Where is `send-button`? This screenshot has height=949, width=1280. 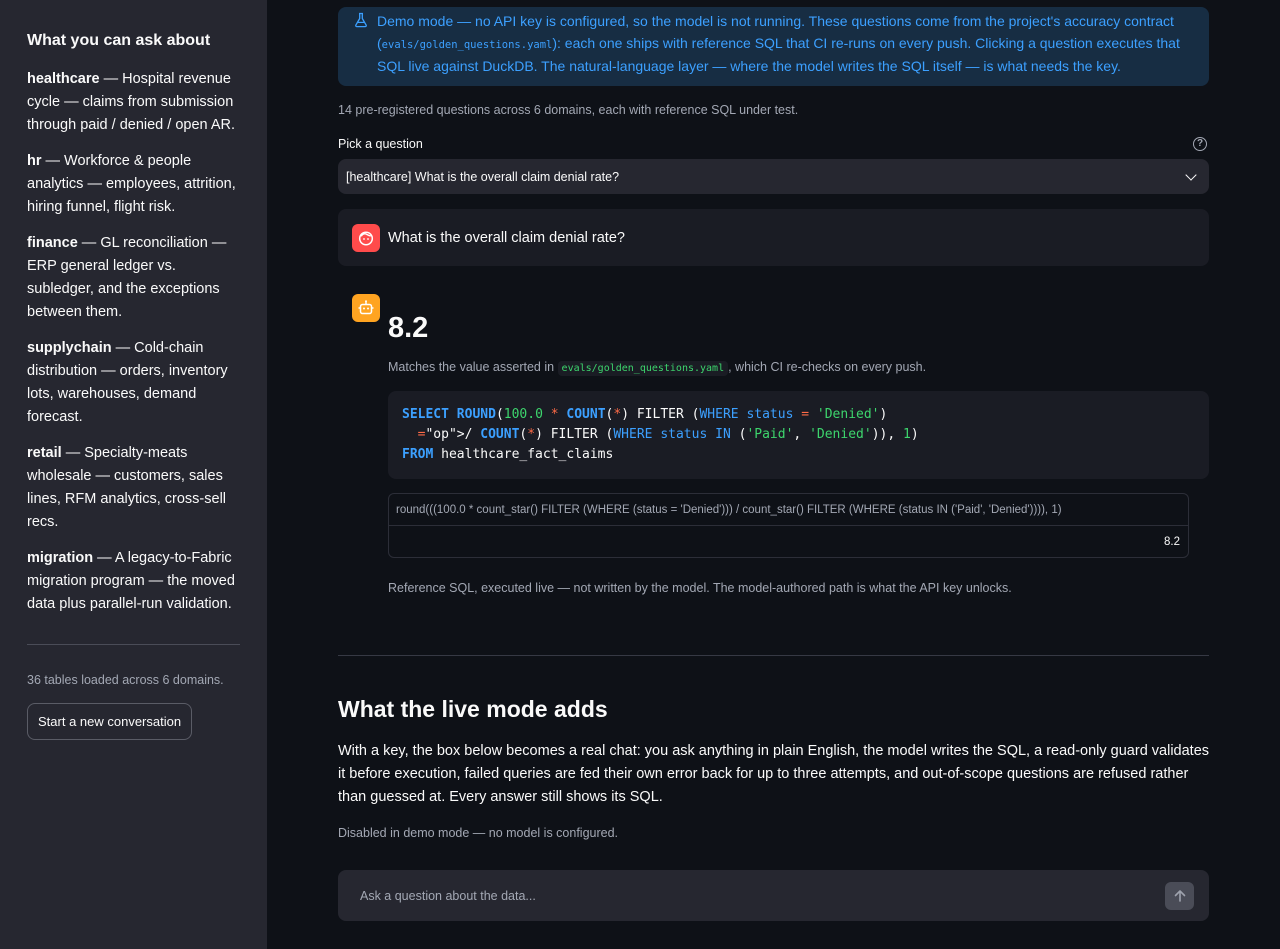
send-button is located at coordinates (1179, 895).